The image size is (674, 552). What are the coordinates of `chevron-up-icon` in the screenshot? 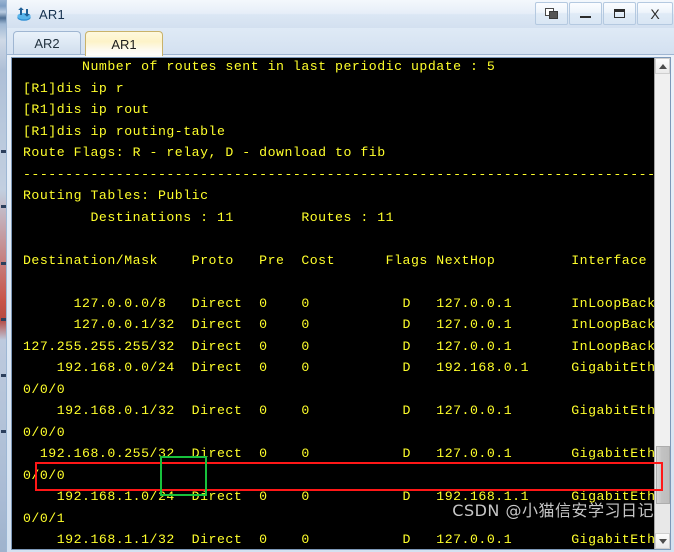 It's located at (662, 66).